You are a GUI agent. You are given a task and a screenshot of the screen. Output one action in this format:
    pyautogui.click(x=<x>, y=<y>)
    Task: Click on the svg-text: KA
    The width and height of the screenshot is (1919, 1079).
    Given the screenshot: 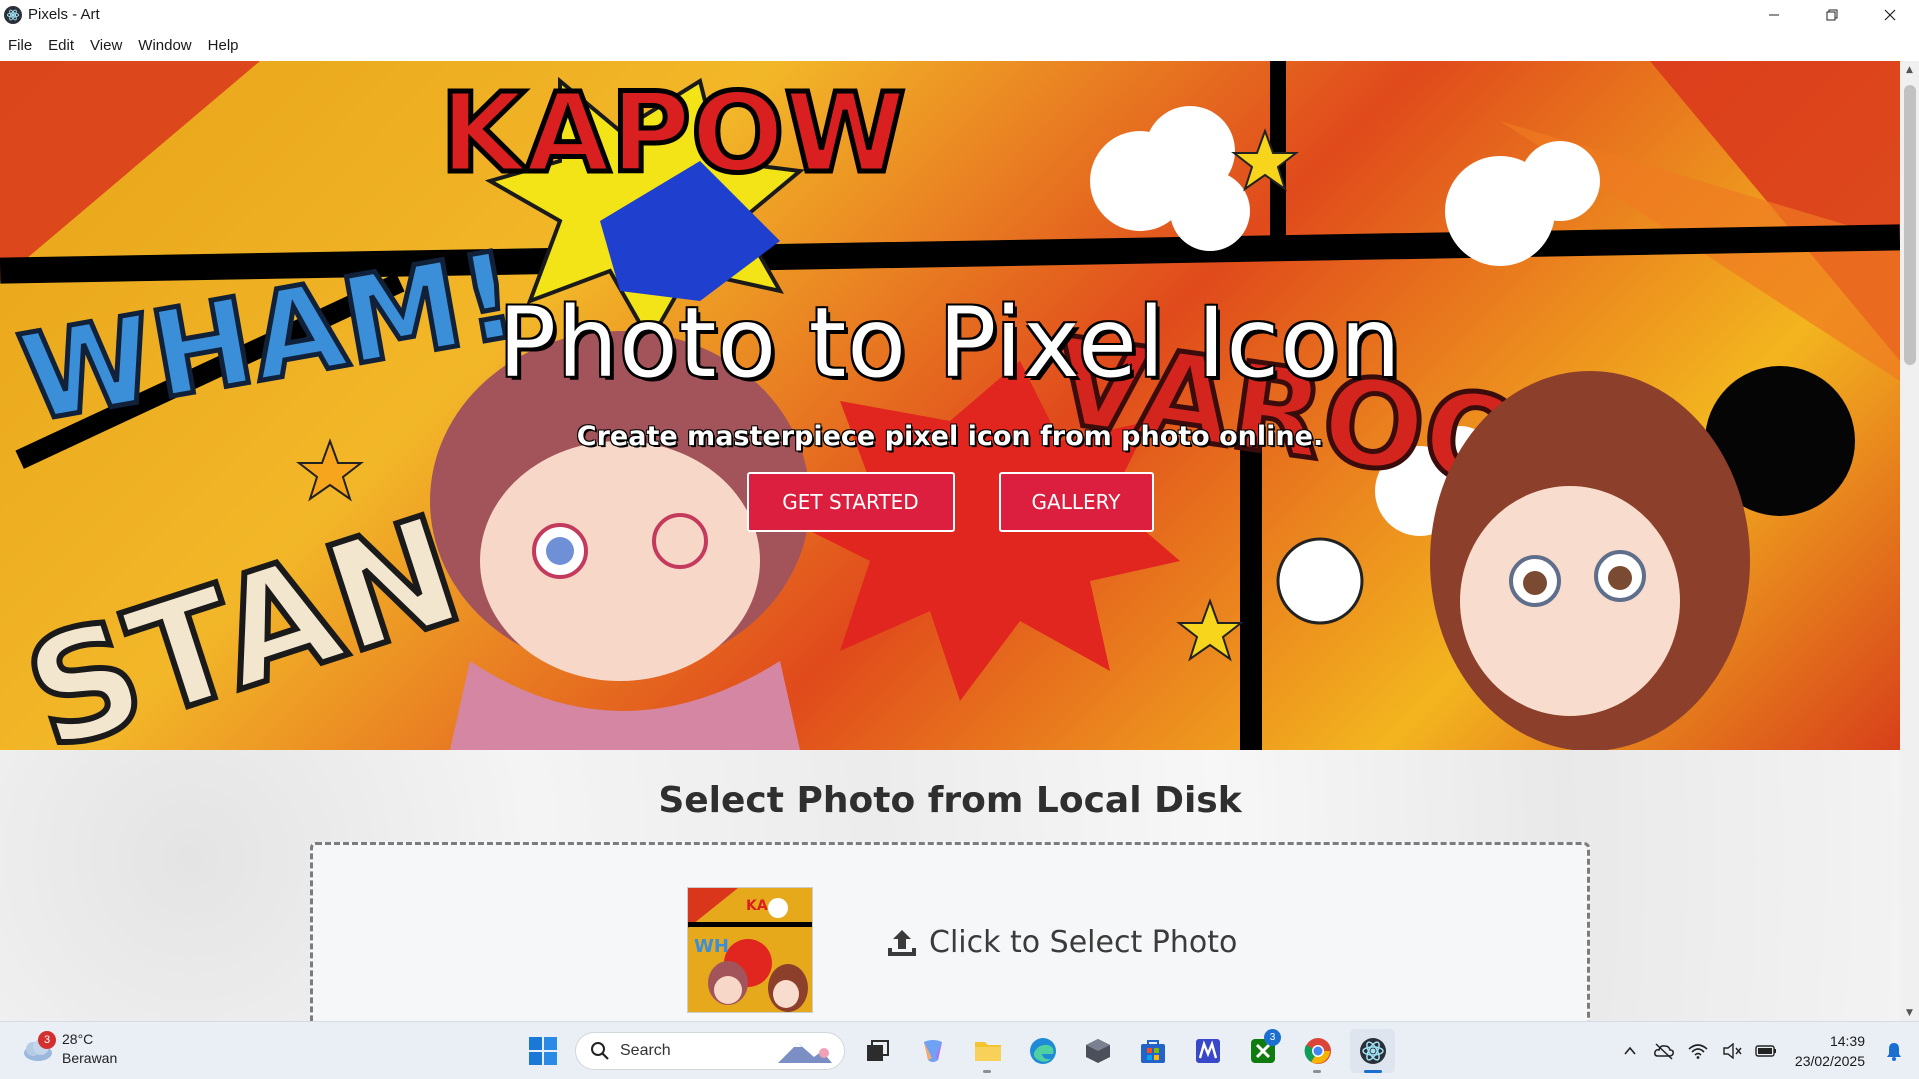 What is the action you would take?
    pyautogui.click(x=757, y=906)
    